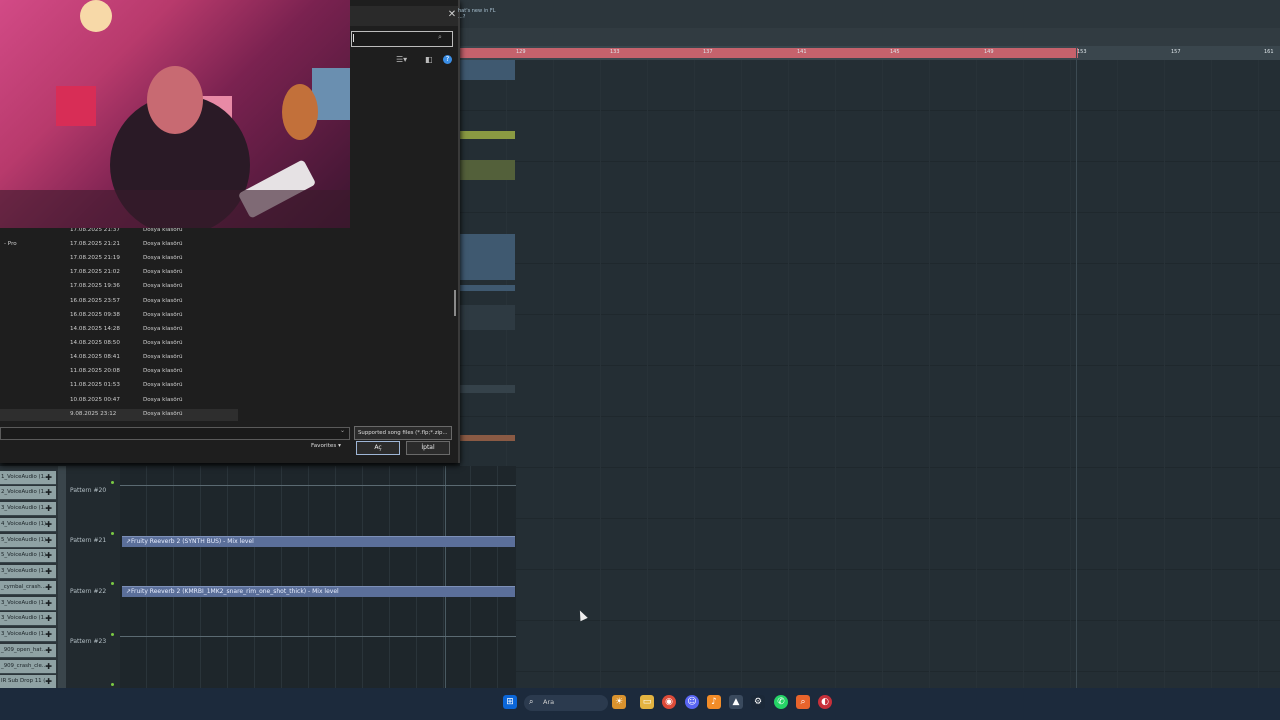  What do you see at coordinates (429, 59) in the screenshot?
I see `preview-pane-icon: ◧` at bounding box center [429, 59].